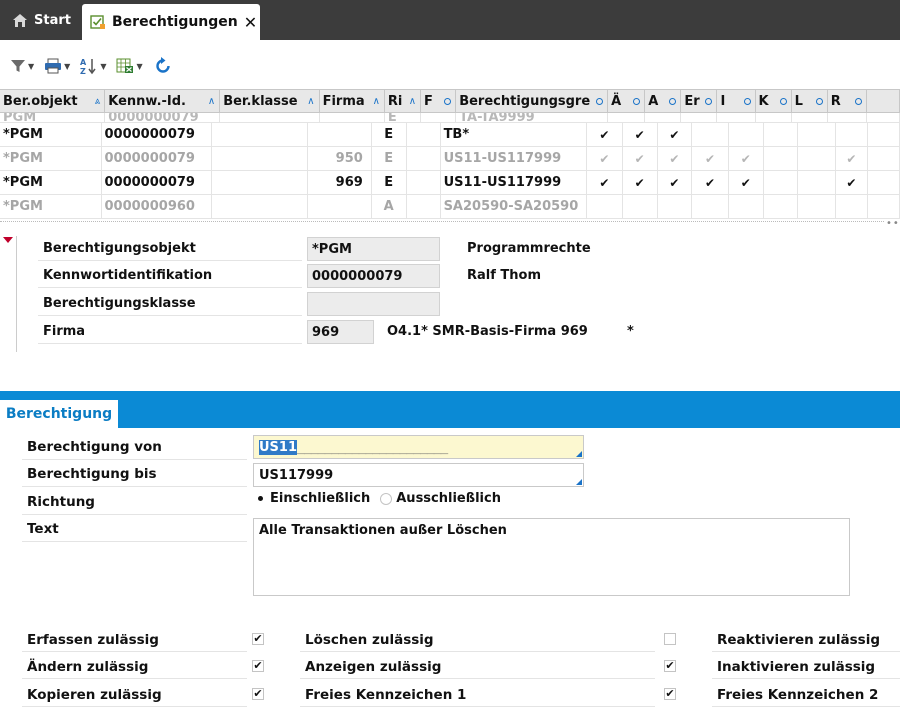 The image size is (900, 727). What do you see at coordinates (514, 206) in the screenshot?
I see `table-cell: SA20590-SA20590` at bounding box center [514, 206].